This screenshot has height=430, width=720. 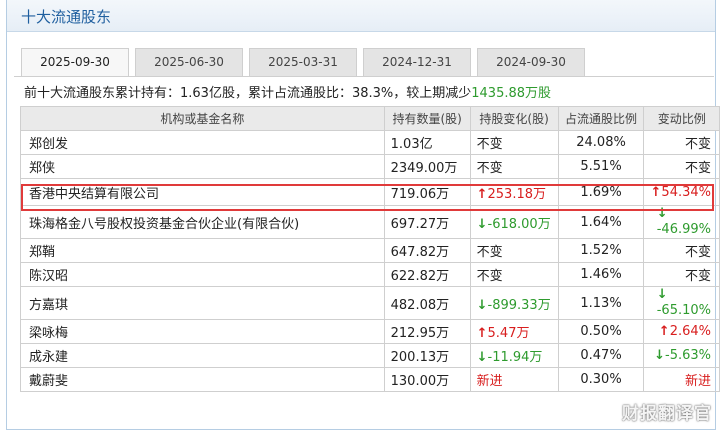 What do you see at coordinates (303, 62) in the screenshot?
I see `tab-2025-03-31: 2025-03-31` at bounding box center [303, 62].